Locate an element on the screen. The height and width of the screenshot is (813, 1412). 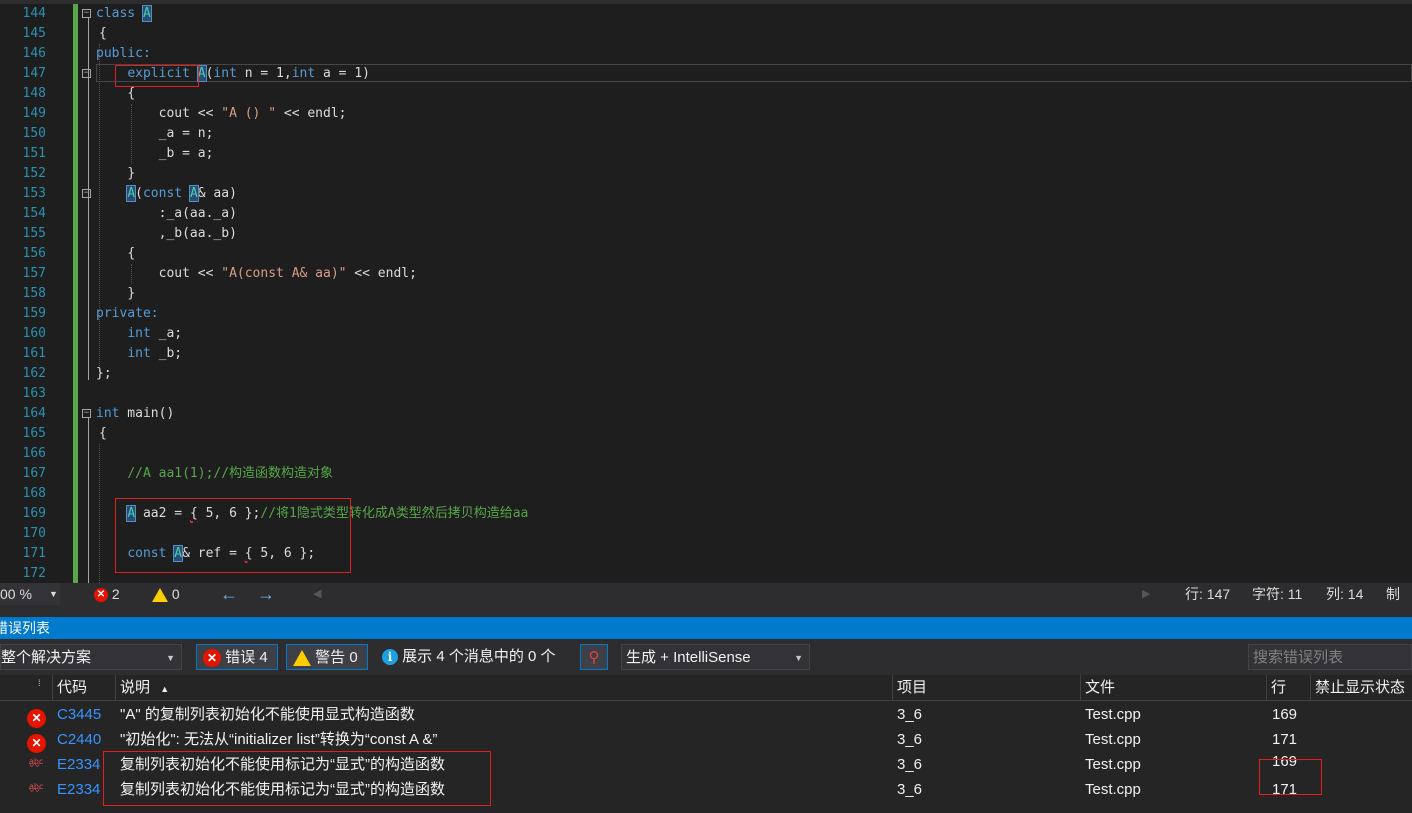
column-header-code: 代码 is located at coordinates (83, 687).